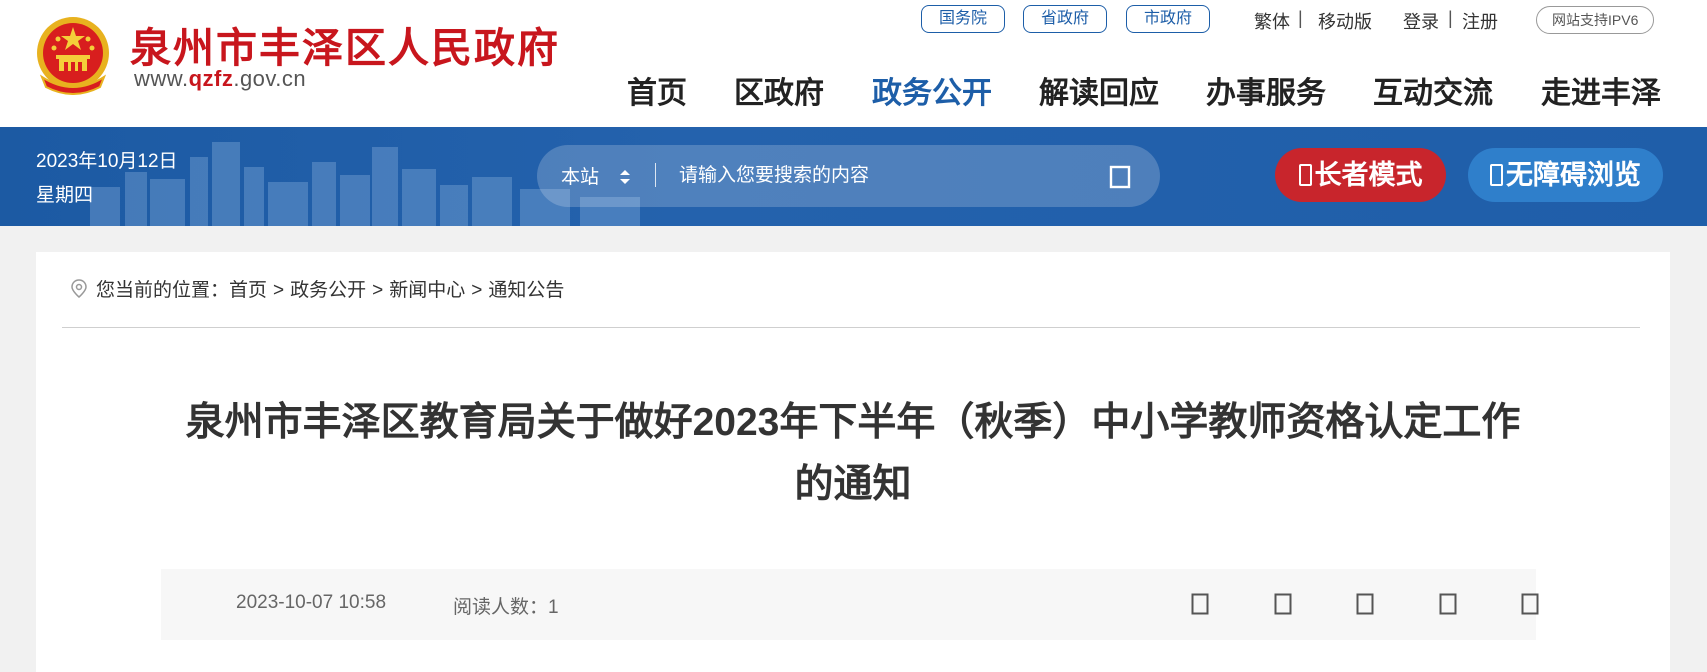 This screenshot has height=672, width=1707. Describe the element at coordinates (73, 55) in the screenshot. I see `national-emblem-logo` at that location.